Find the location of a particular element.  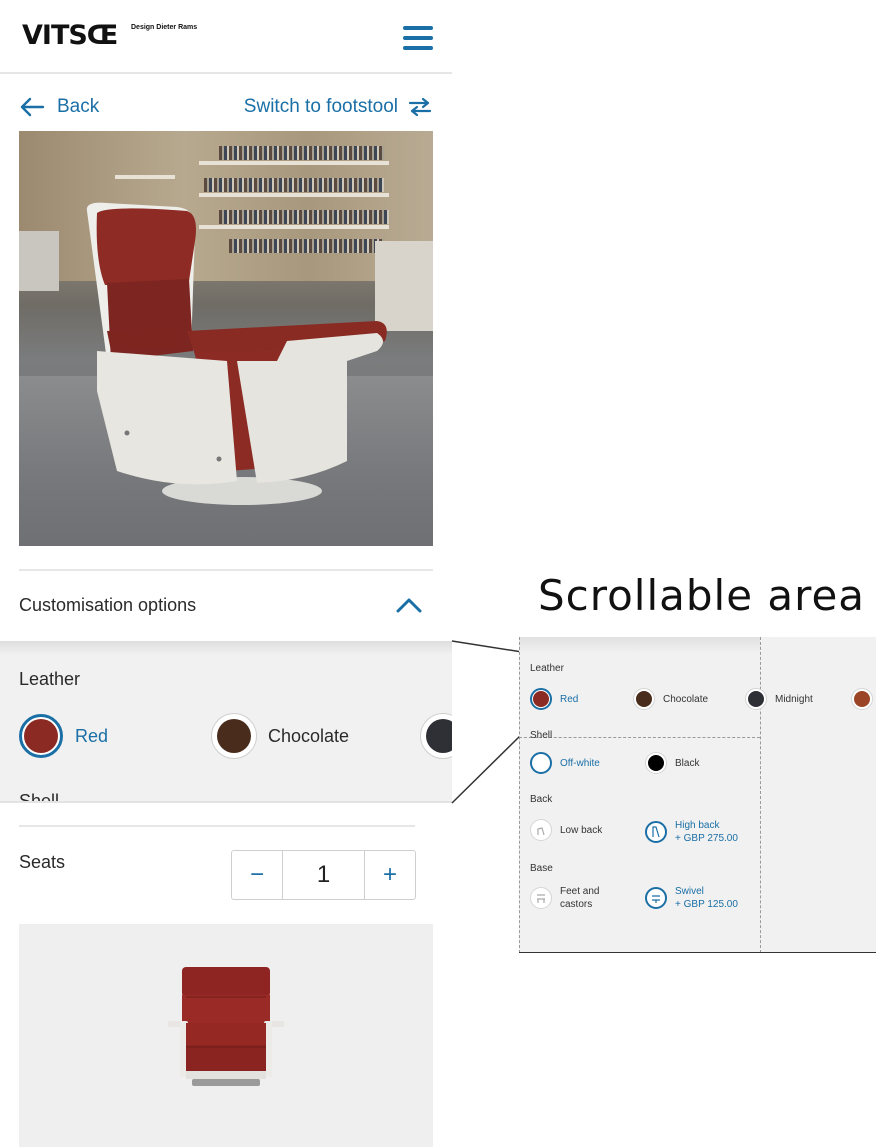

zoom-option-price: + GBP 125.00 is located at coordinates (706, 904).